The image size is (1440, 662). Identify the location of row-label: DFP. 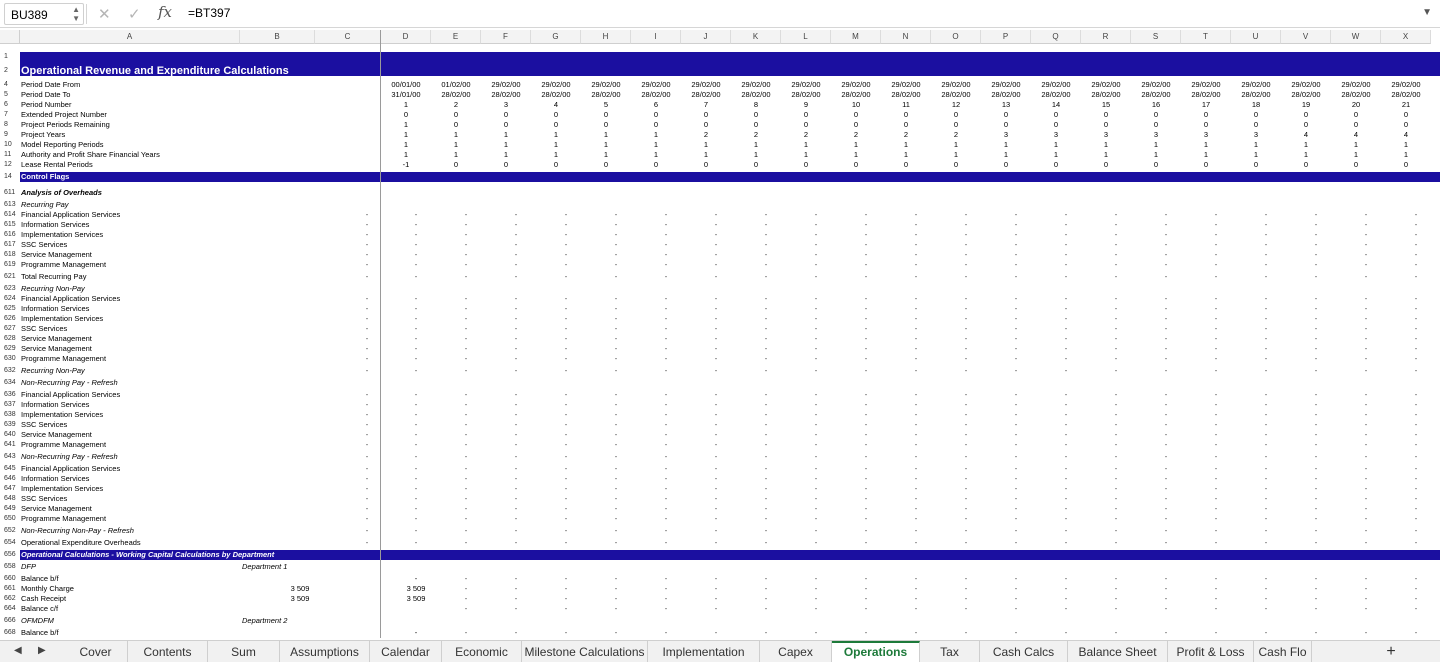
(28, 567).